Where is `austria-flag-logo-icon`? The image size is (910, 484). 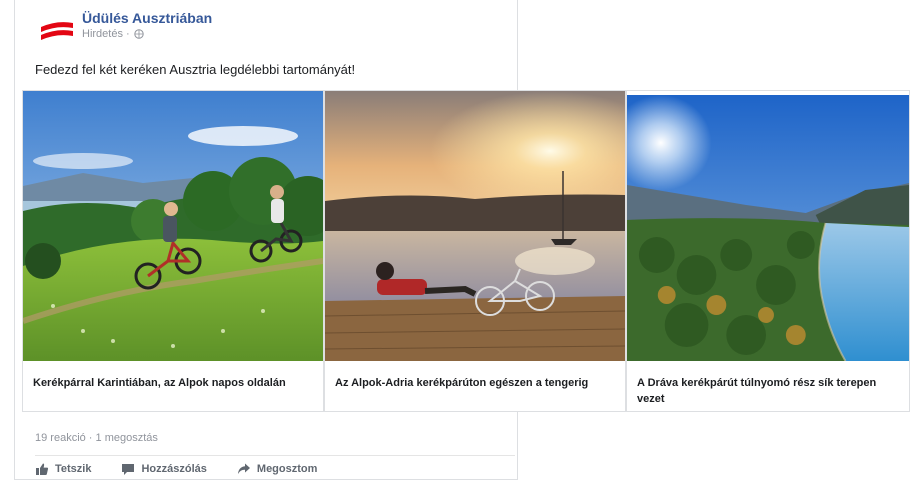 austria-flag-logo-icon is located at coordinates (57, 32).